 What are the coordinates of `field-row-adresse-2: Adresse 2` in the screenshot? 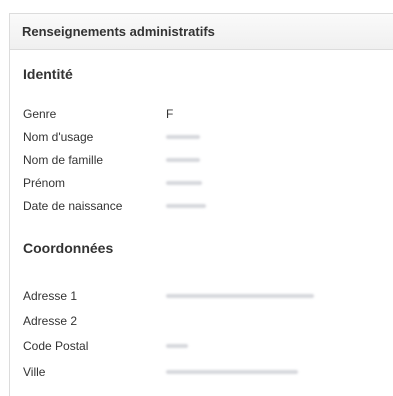 It's located at (203, 321).